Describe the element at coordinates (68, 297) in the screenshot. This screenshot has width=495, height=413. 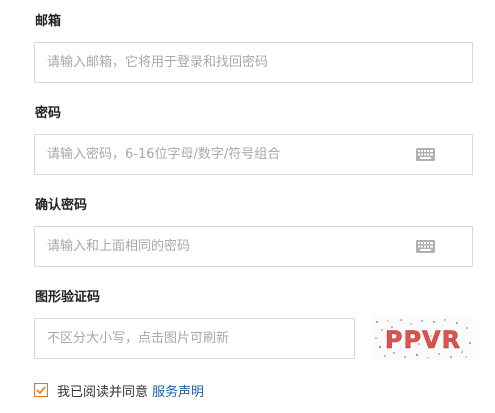
I see `captcha-label: 图形验证码` at that location.